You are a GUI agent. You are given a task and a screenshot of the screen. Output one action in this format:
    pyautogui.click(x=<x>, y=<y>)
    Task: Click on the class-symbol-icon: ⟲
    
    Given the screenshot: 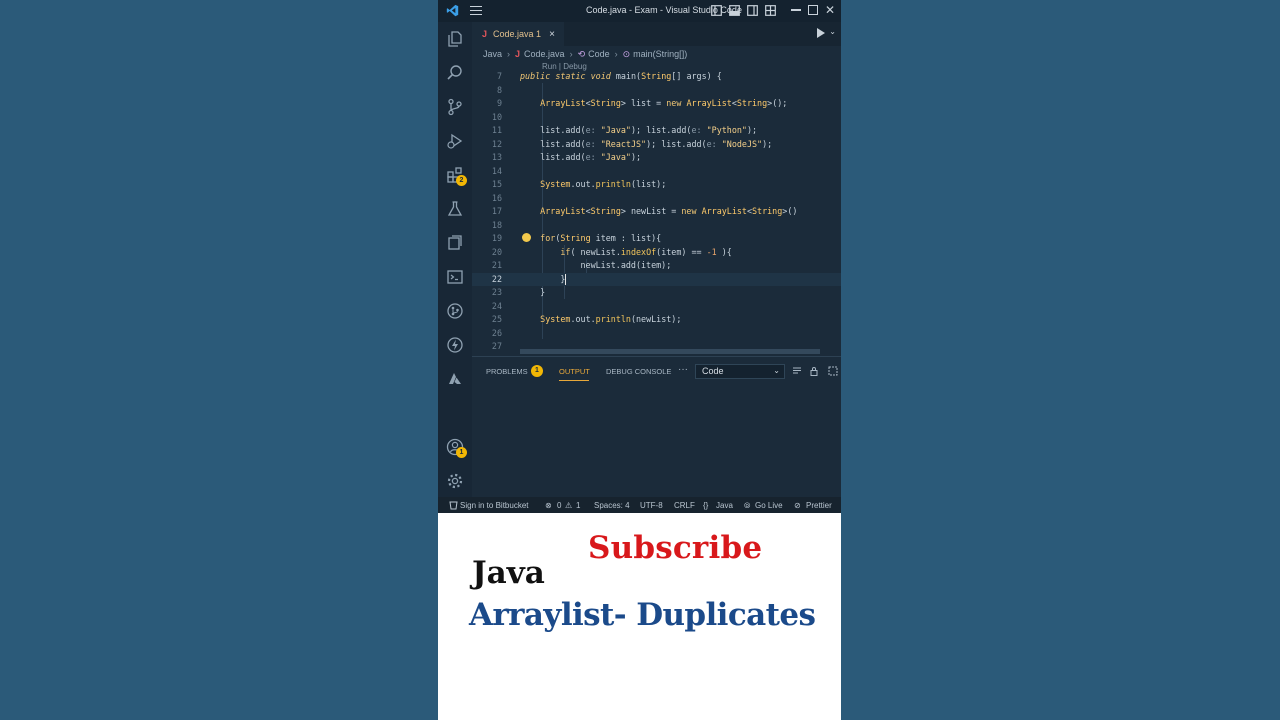 What is the action you would take?
    pyautogui.click(x=581, y=53)
    